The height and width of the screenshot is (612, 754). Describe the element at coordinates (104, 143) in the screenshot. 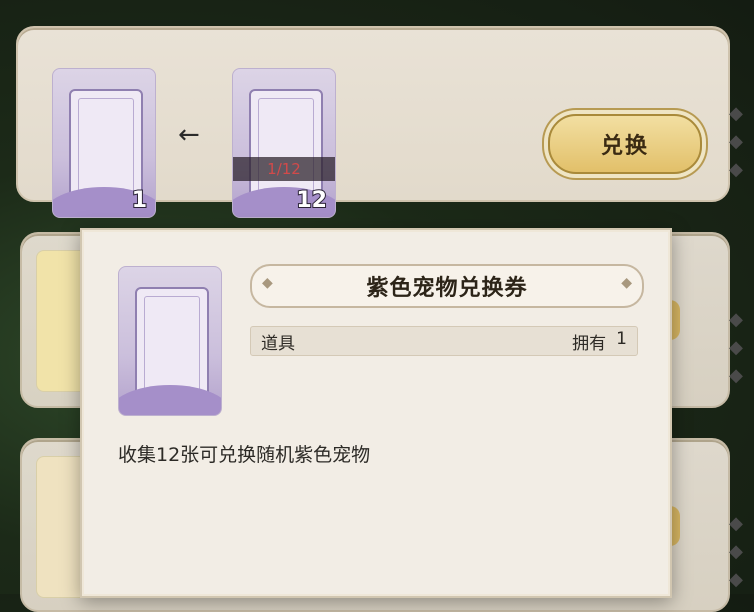

I see `source-ticket-card: 1` at that location.